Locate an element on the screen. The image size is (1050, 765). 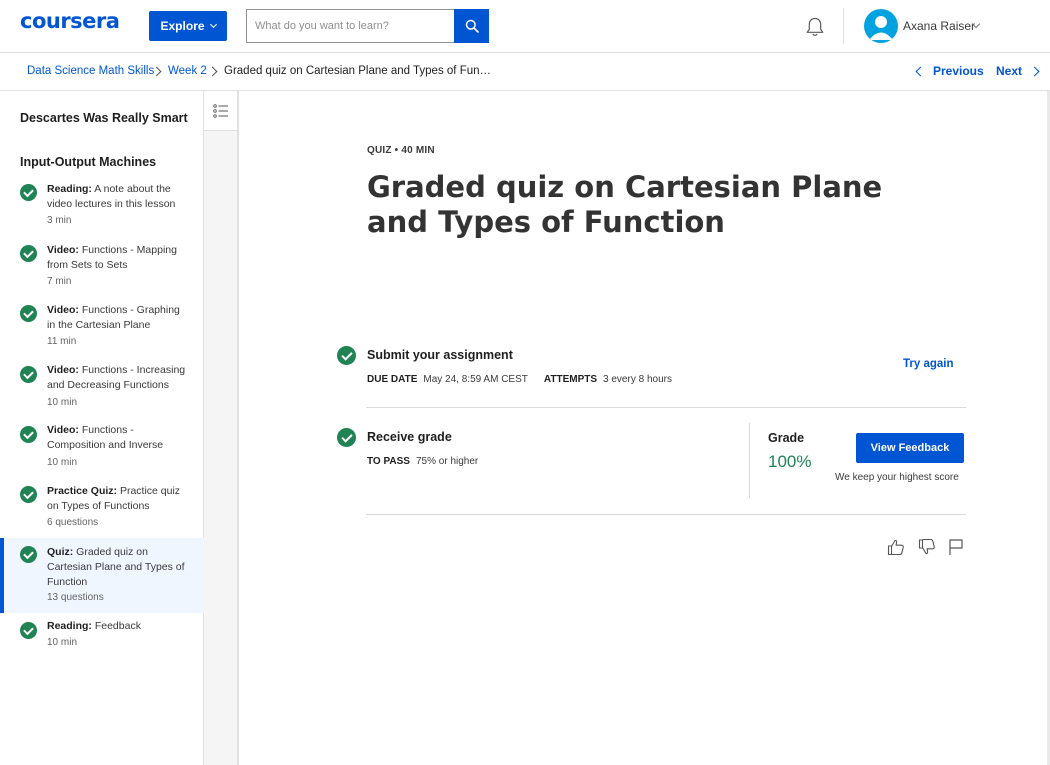
sidebar-item-label: Reading: Feedback is located at coordinates (117, 626).